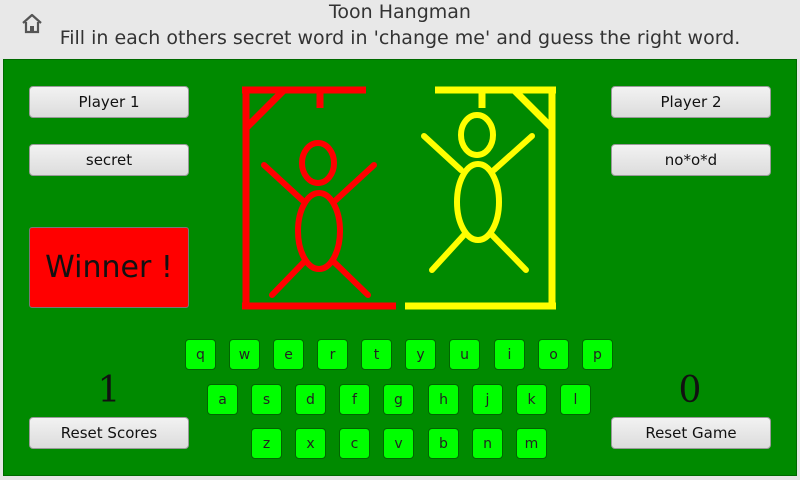 The width and height of the screenshot is (800, 480). What do you see at coordinates (244, 354) in the screenshot?
I see `key-w: w` at bounding box center [244, 354].